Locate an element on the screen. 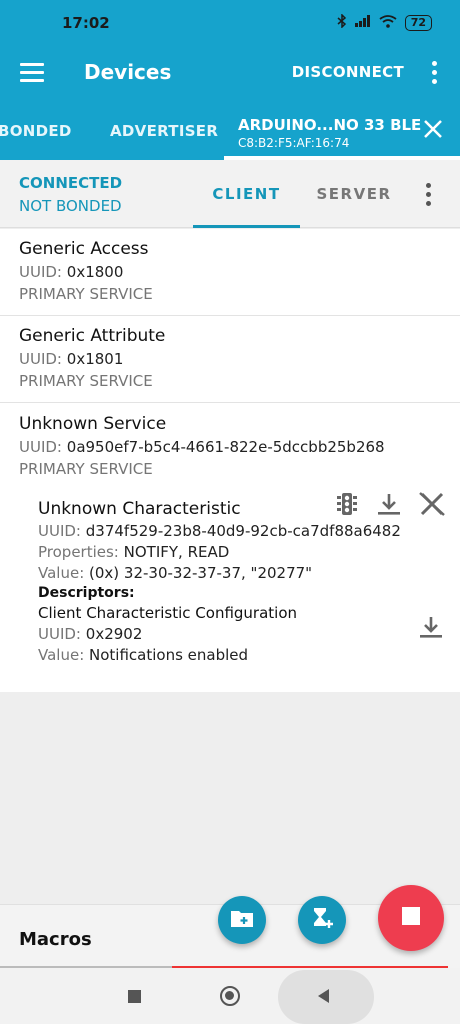 The width and height of the screenshot is (460, 1024). disconnect-button: DISCONNECT is located at coordinates (348, 72).